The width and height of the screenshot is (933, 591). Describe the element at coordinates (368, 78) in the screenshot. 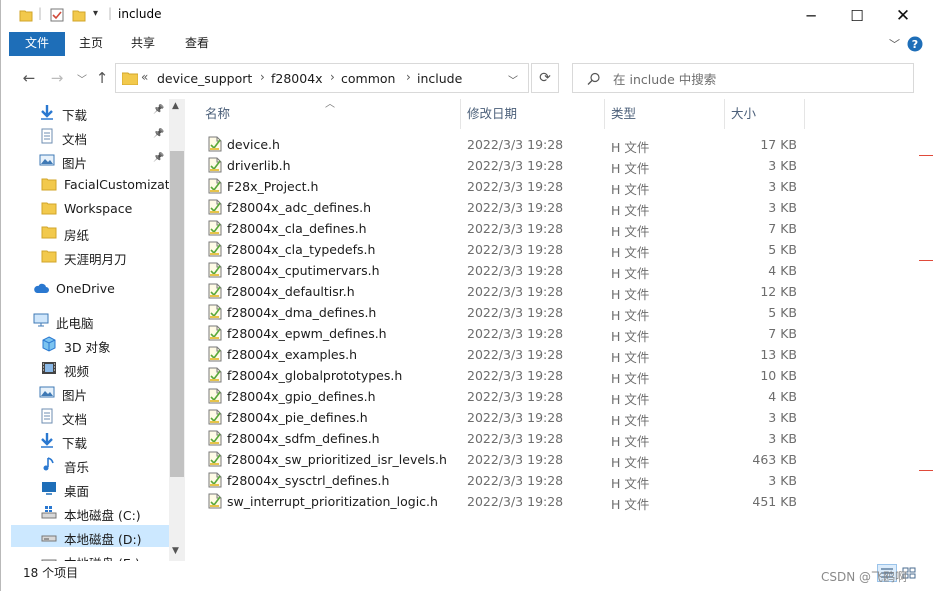

I see `breadcrumb-common: common` at that location.